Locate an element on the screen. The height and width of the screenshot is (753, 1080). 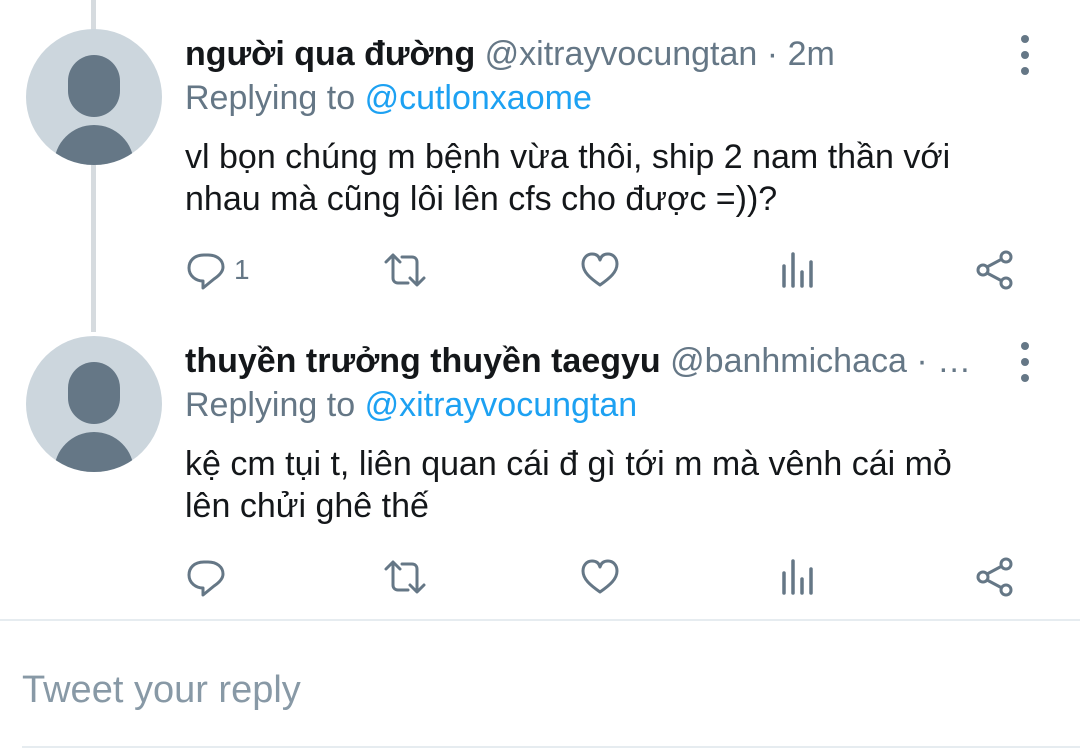
reply-button is located at coordinates (206, 577).